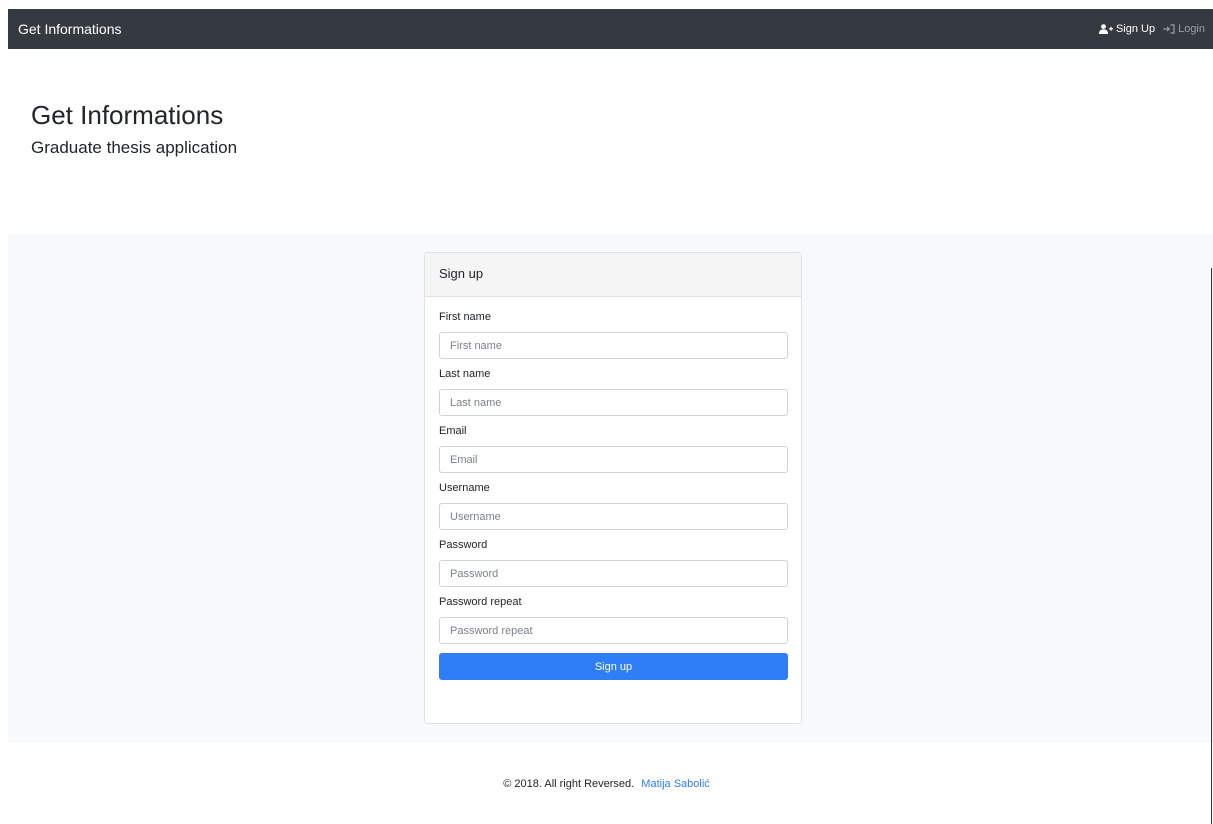  Describe the element at coordinates (613, 275) in the screenshot. I see `signup-card-header: Sign up` at that location.